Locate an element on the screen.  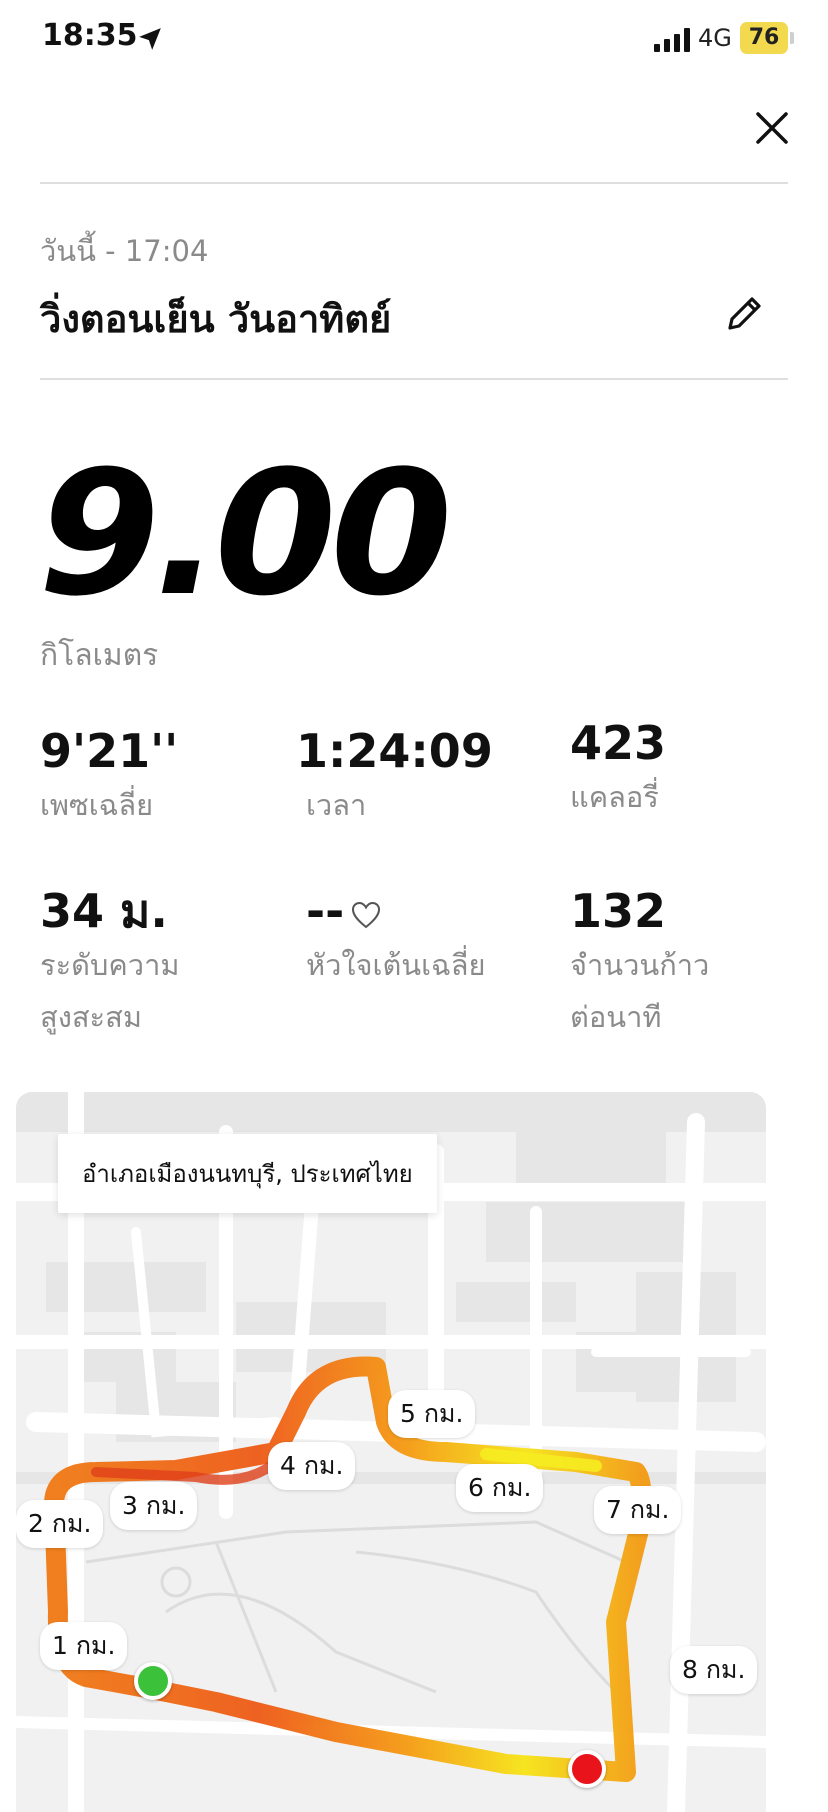
elevation-value: 34 ม. is located at coordinates (104, 911).